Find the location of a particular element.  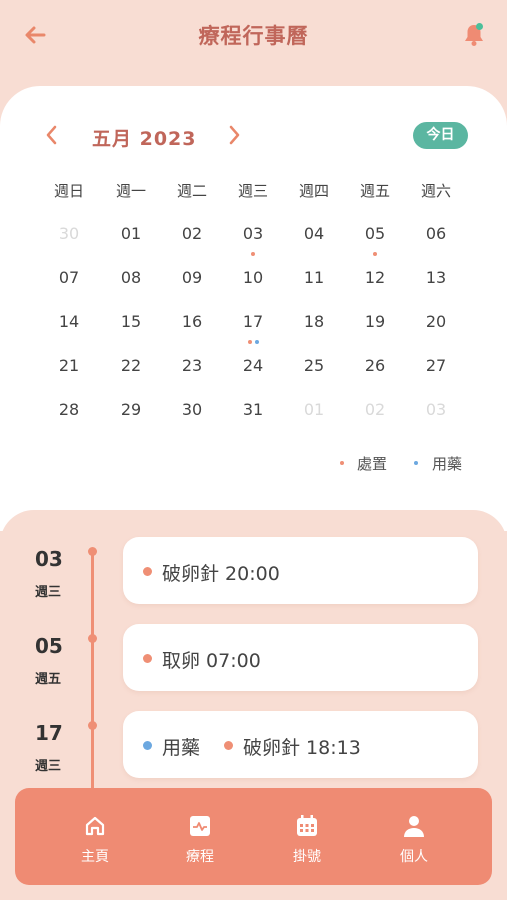

calendar-day: 07 is located at coordinates (69, 282).